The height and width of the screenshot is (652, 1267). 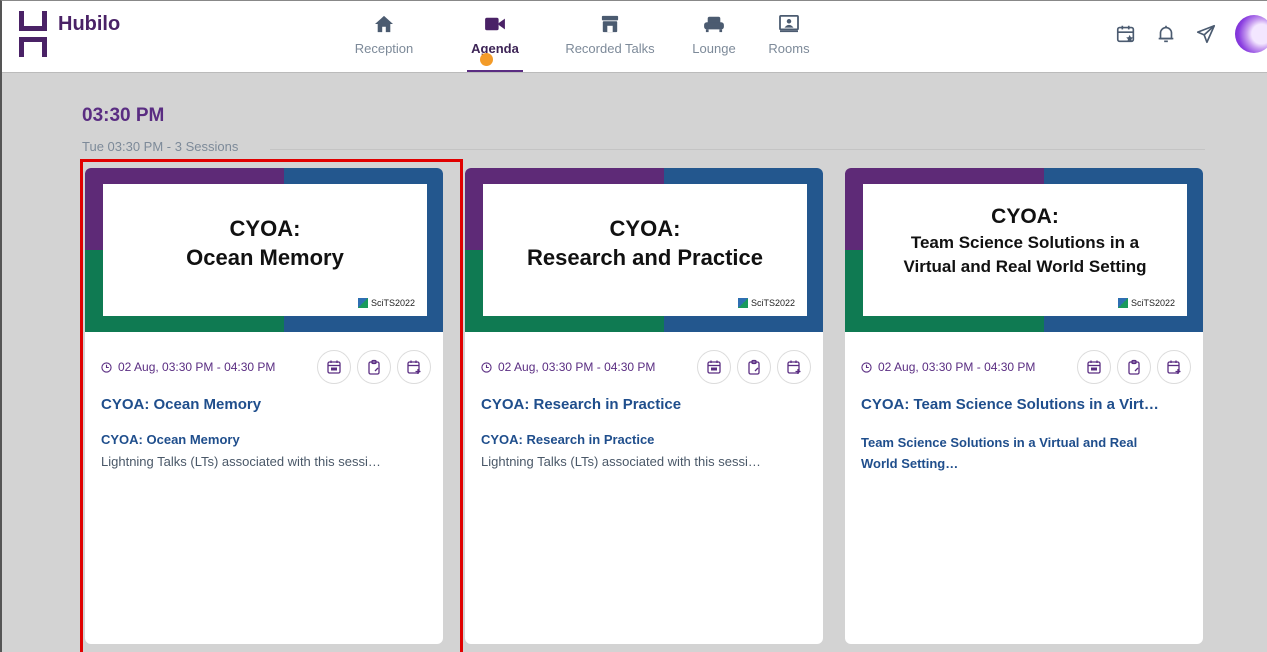 I want to click on session-banner: CYOA: Research and Practice SciTS2022, so click(x=644, y=250).